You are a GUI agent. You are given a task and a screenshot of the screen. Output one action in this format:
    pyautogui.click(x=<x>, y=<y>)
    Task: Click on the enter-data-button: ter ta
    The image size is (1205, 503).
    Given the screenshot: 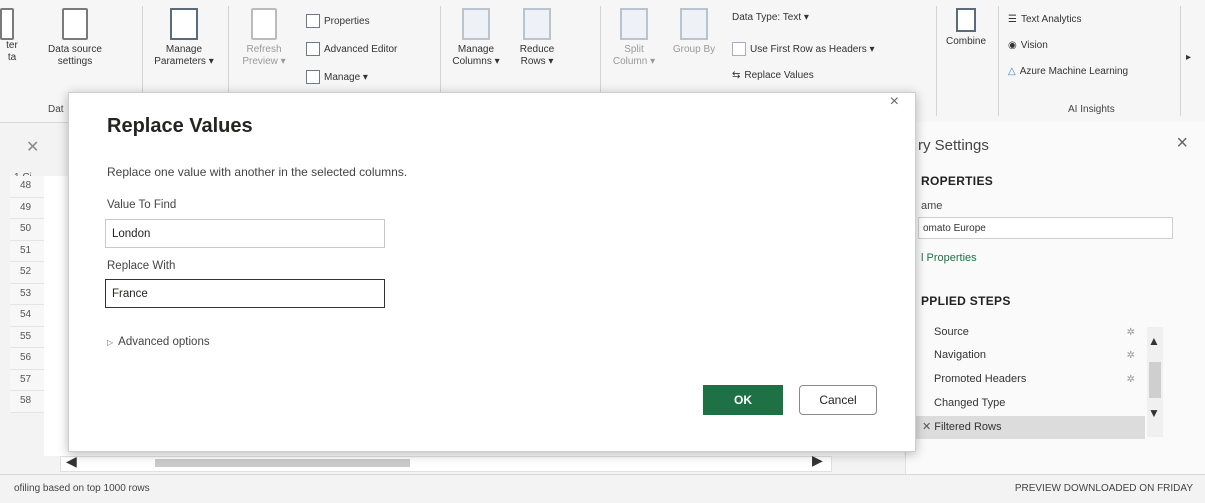 What is the action you would take?
    pyautogui.click(x=12, y=36)
    